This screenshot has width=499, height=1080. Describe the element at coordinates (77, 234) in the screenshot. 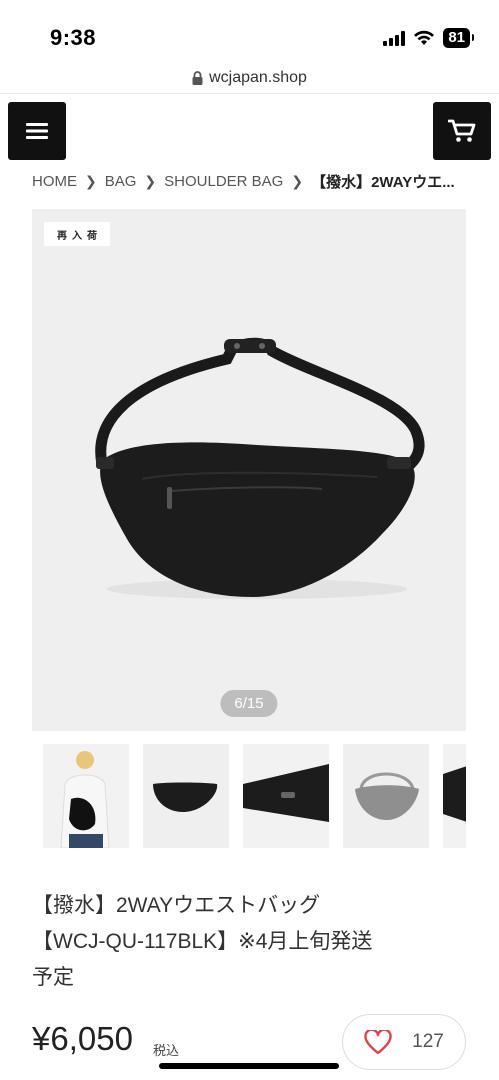

I see `restock-badge: 再入荷` at that location.